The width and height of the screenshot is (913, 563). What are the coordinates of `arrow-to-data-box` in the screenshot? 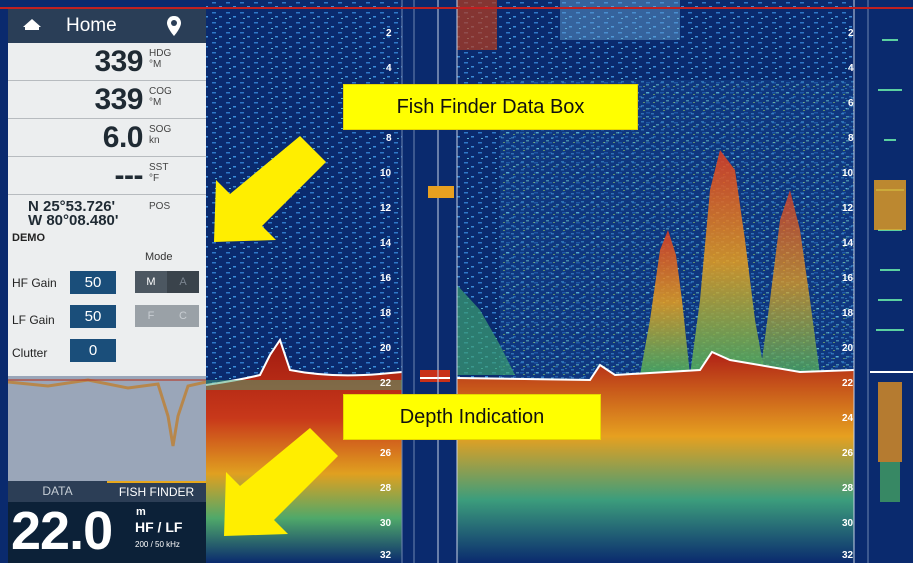 It's located at (270, 189).